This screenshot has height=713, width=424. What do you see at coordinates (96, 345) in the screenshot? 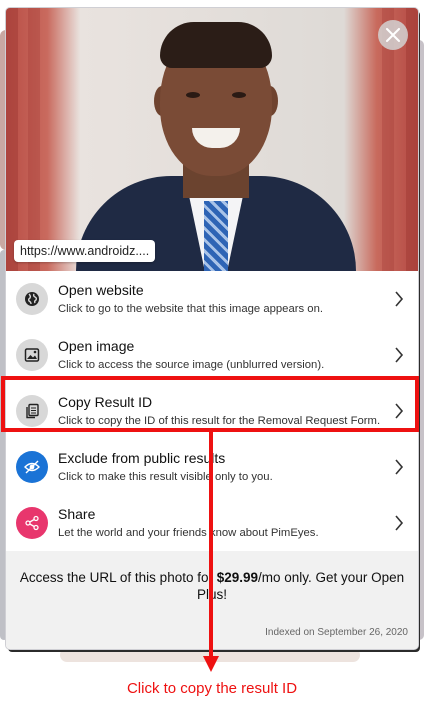
I see `action-title: Open image` at bounding box center [96, 345].